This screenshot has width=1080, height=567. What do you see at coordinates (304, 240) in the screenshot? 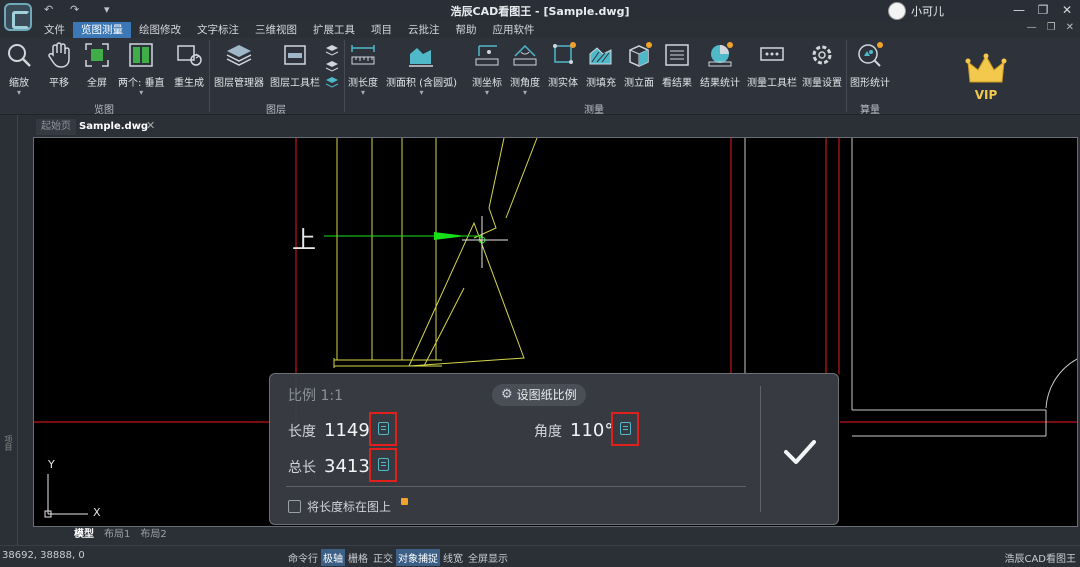
I see `canvas-text-shang: 上` at bounding box center [304, 240].